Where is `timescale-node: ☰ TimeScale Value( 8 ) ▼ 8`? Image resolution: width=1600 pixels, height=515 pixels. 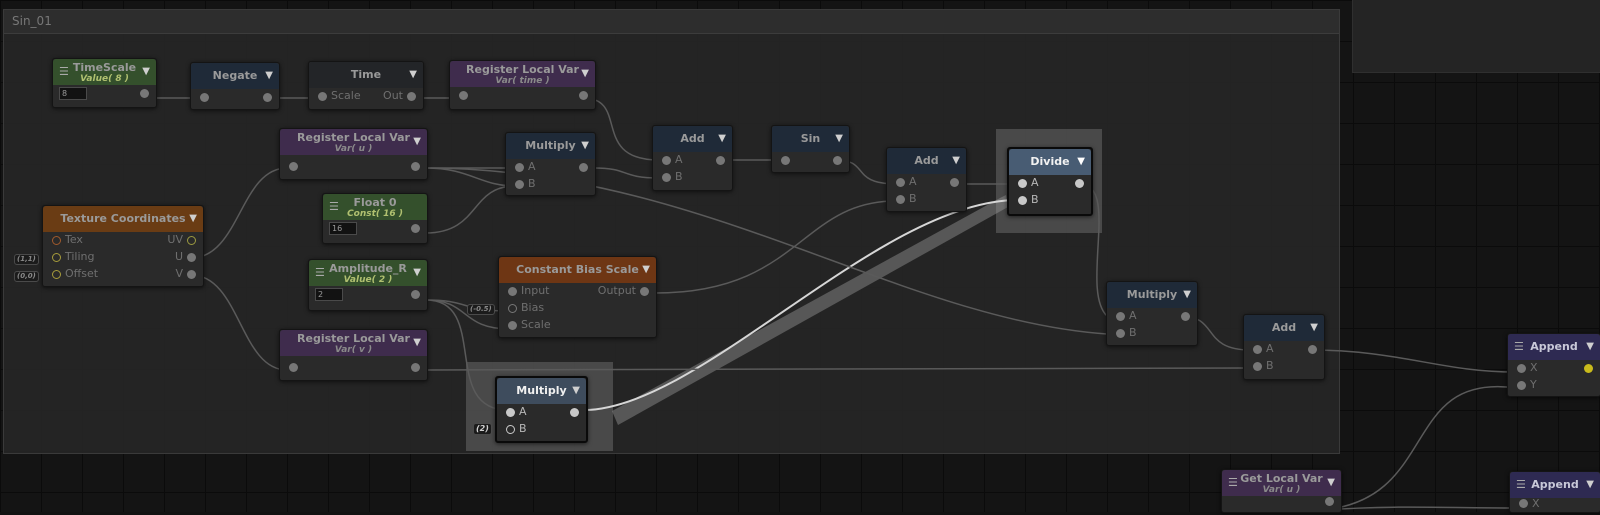 timescale-node: ☰ TimeScale Value( 8 ) ▼ 8 is located at coordinates (104, 83).